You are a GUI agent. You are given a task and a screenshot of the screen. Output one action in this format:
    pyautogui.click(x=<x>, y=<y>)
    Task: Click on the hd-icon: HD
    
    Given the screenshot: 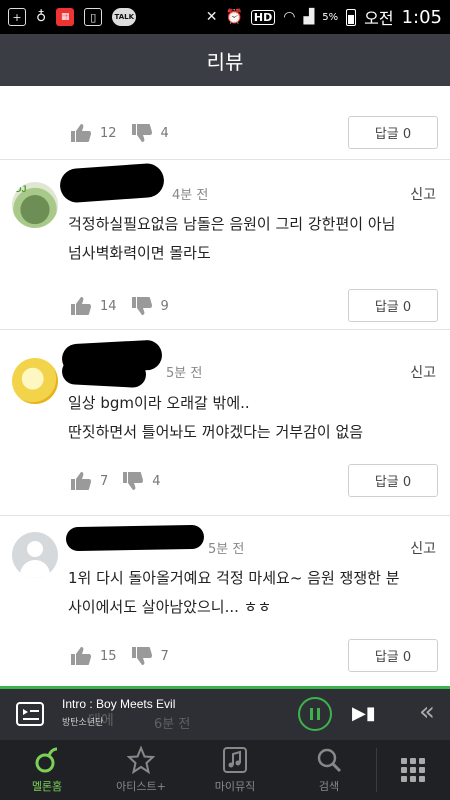 What is the action you would take?
    pyautogui.click(x=263, y=17)
    